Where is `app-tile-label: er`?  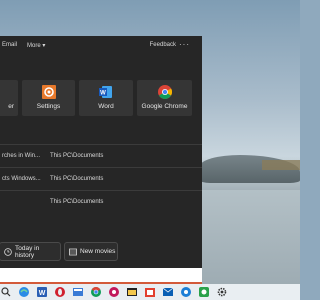
app-tile-label: er is located at coordinates (11, 106).